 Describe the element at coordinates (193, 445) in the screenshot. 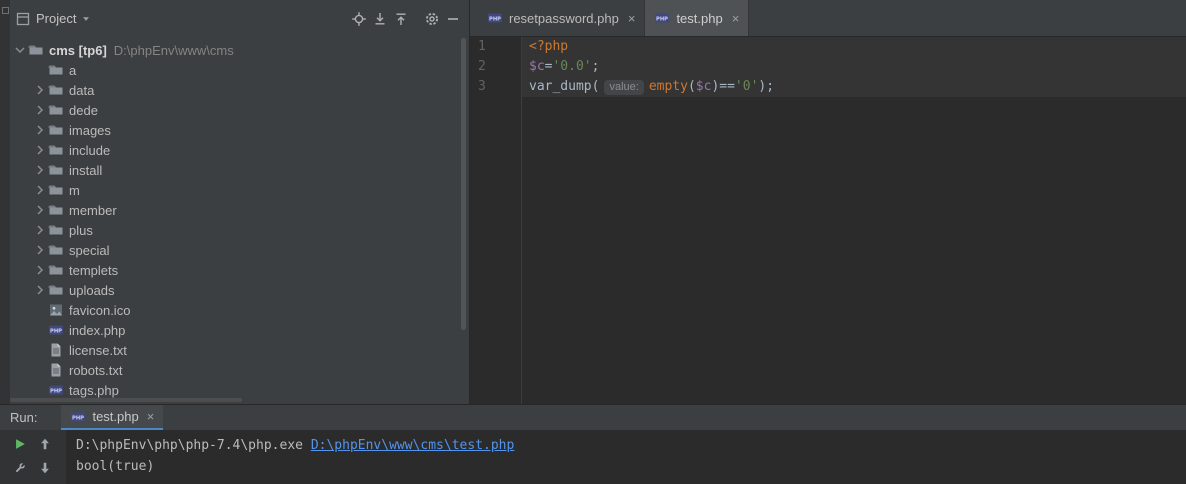

I see `console-text: D:\phpEnv\php\php-7.4\php.exe` at that location.